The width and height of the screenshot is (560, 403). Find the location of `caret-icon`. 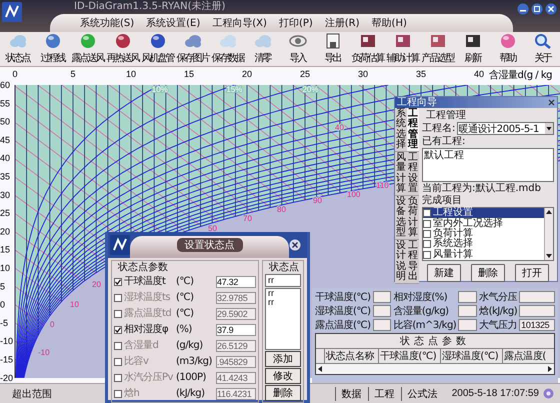

caret-icon is located at coordinates (549, 128).